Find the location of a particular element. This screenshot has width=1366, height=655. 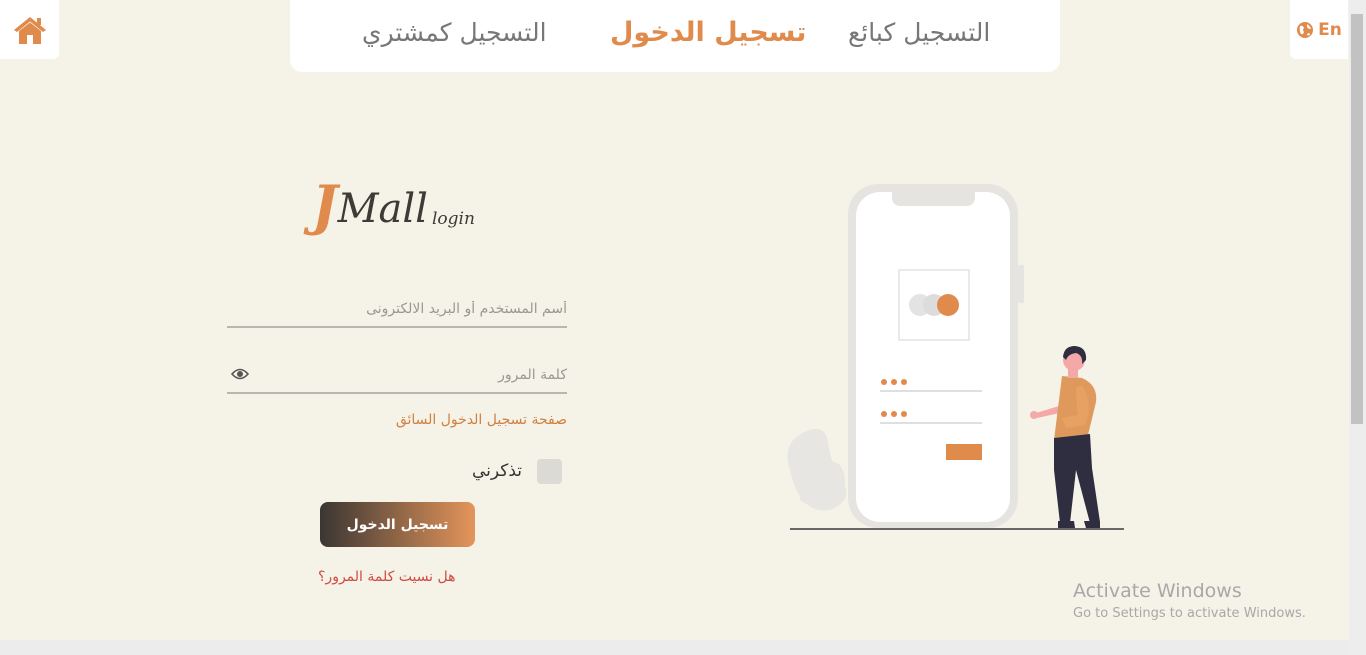

username-input is located at coordinates (397, 309).